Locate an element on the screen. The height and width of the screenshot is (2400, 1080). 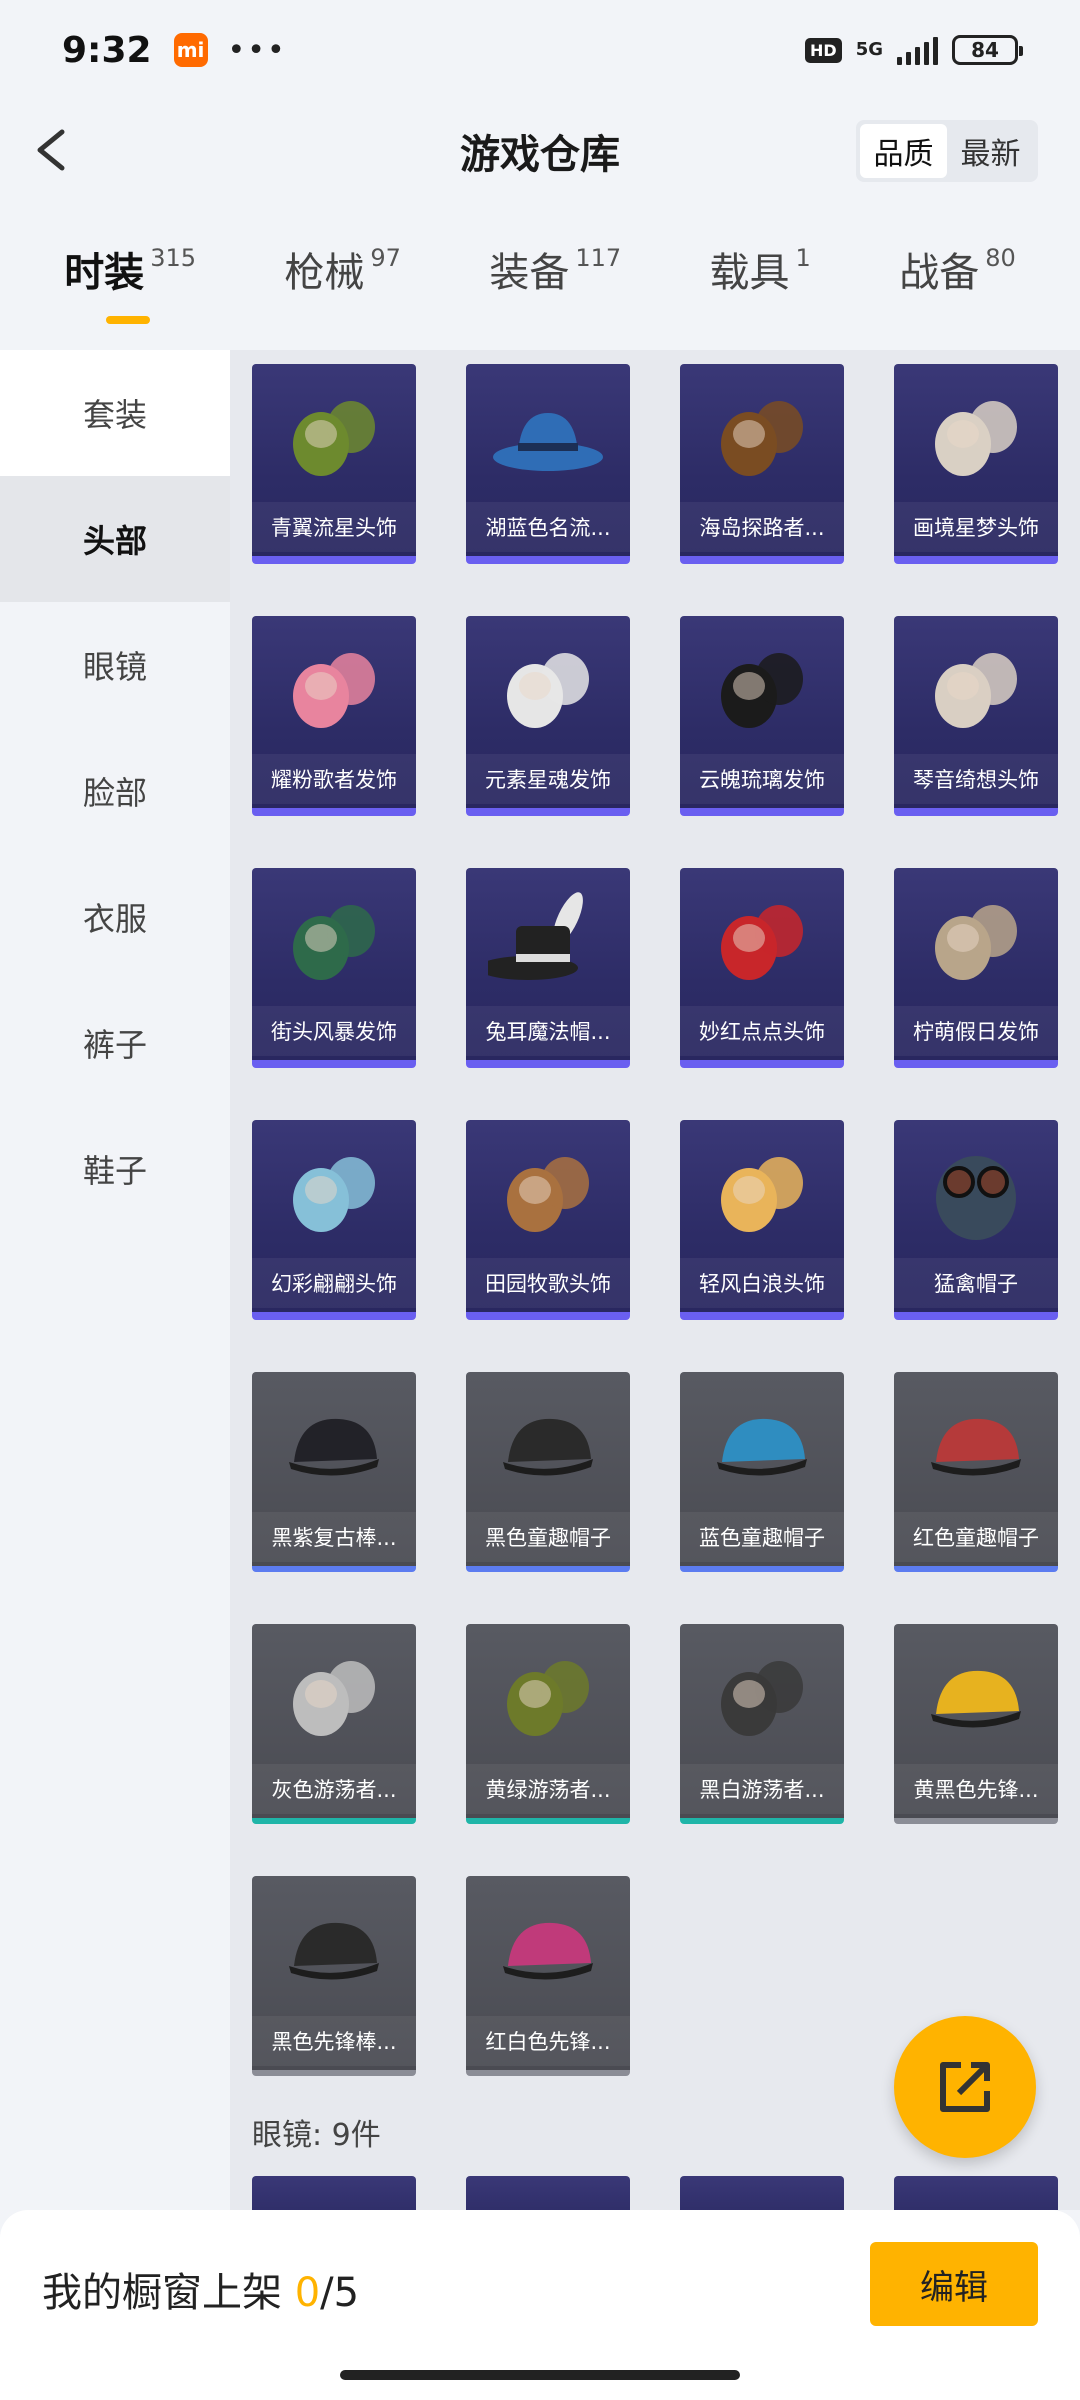
glasses-row is located at coordinates (655, 2182).